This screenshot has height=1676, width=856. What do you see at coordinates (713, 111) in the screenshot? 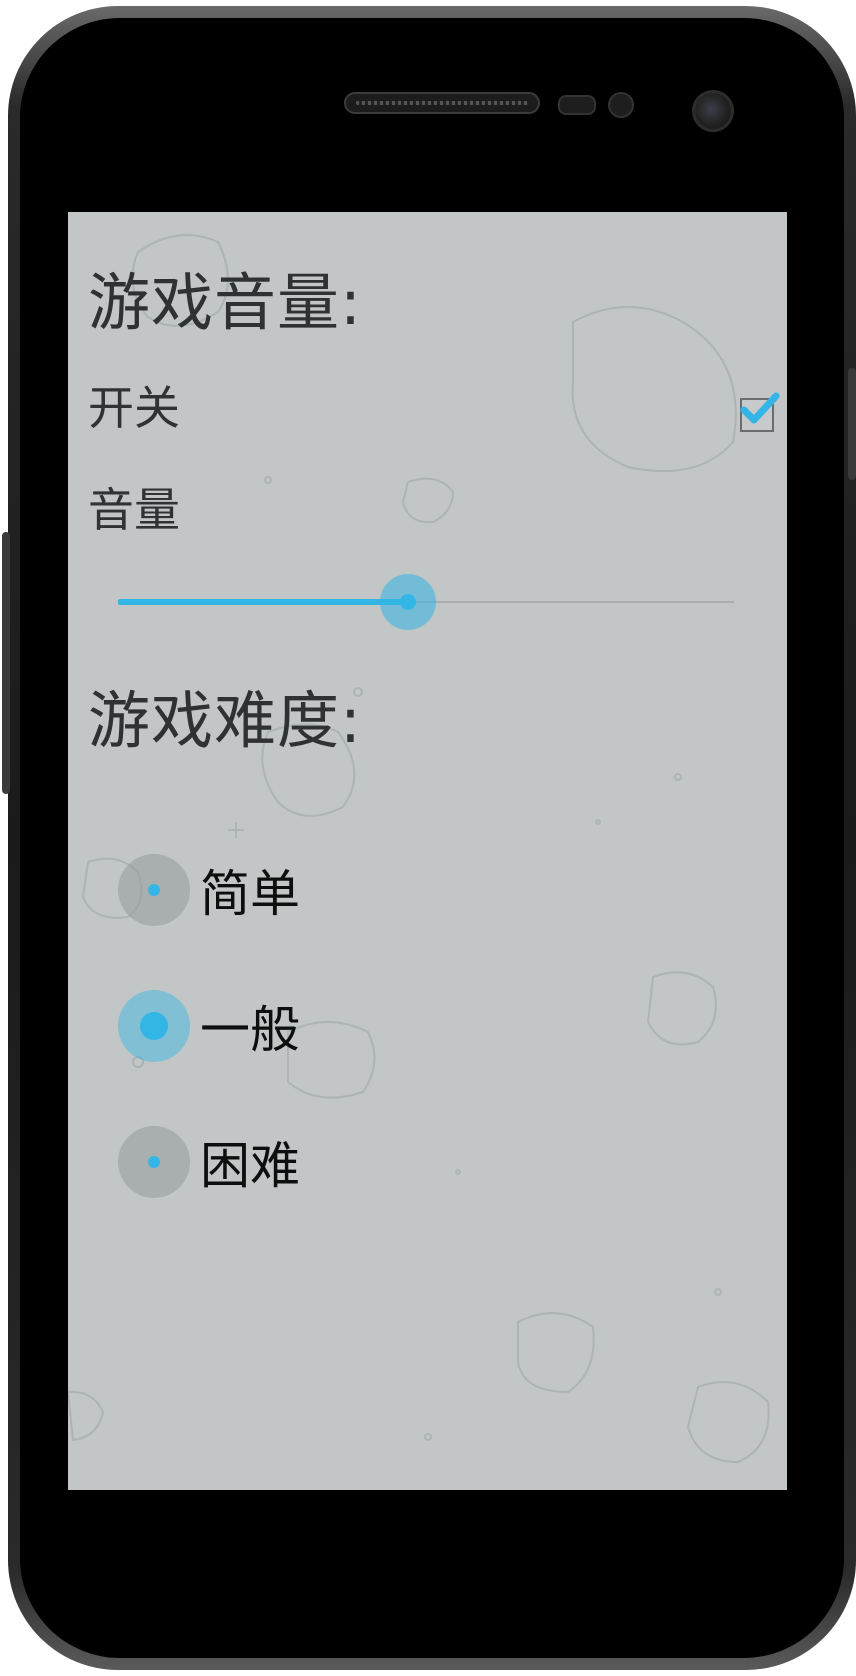
I see `front-camera-icon` at bounding box center [713, 111].